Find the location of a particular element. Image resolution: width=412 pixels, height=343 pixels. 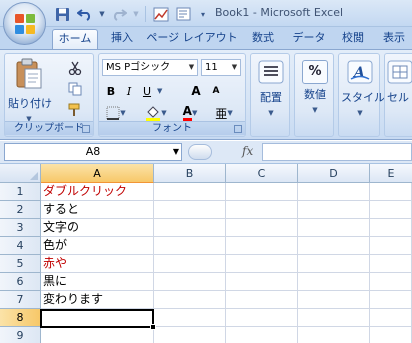

cell-b8 is located at coordinates (190, 318).